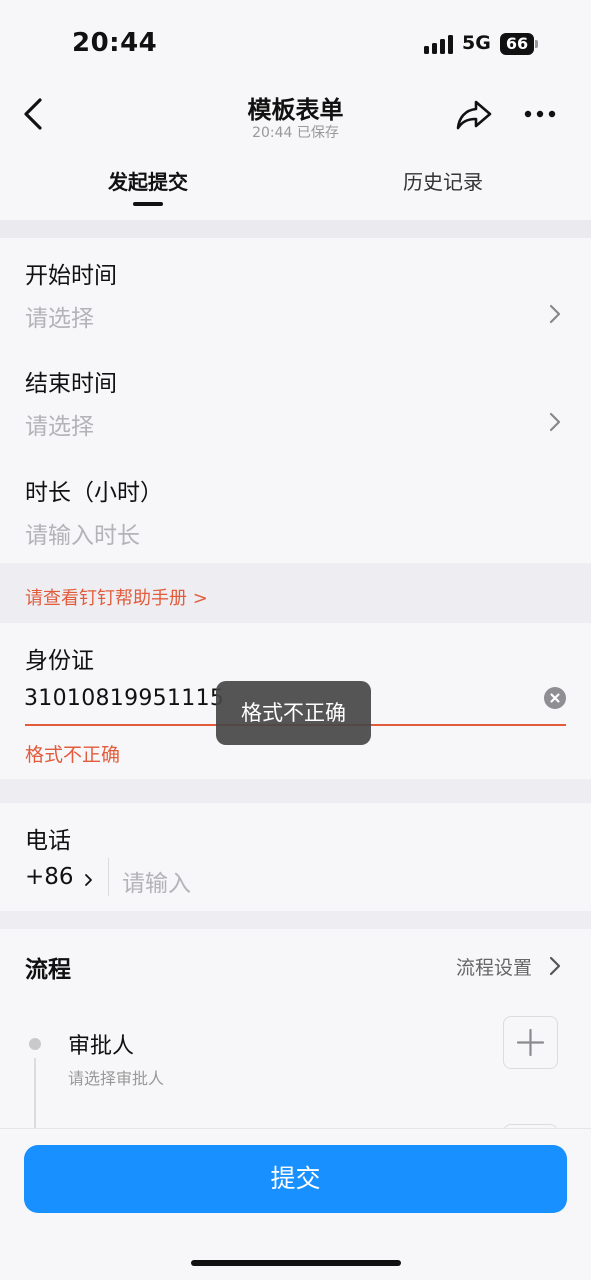 This screenshot has height=1280, width=591. What do you see at coordinates (48, 841) in the screenshot?
I see `phone-label: 电话` at bounding box center [48, 841].